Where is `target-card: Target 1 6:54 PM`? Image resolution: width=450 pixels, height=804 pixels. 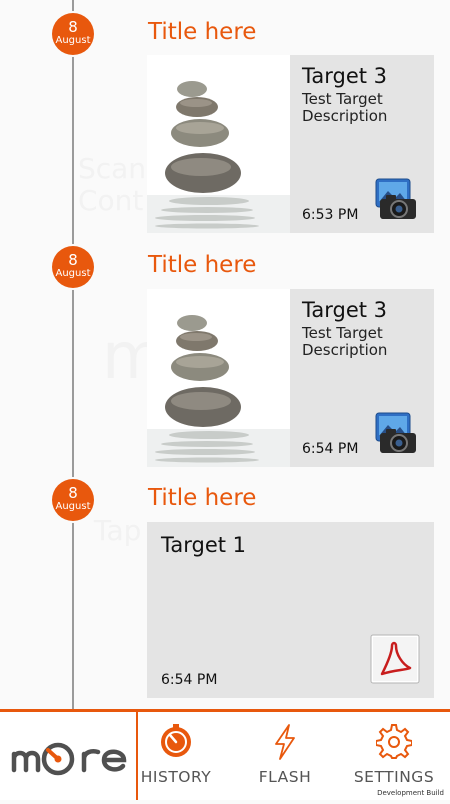 target-card: Target 1 6:54 PM is located at coordinates (290, 610).